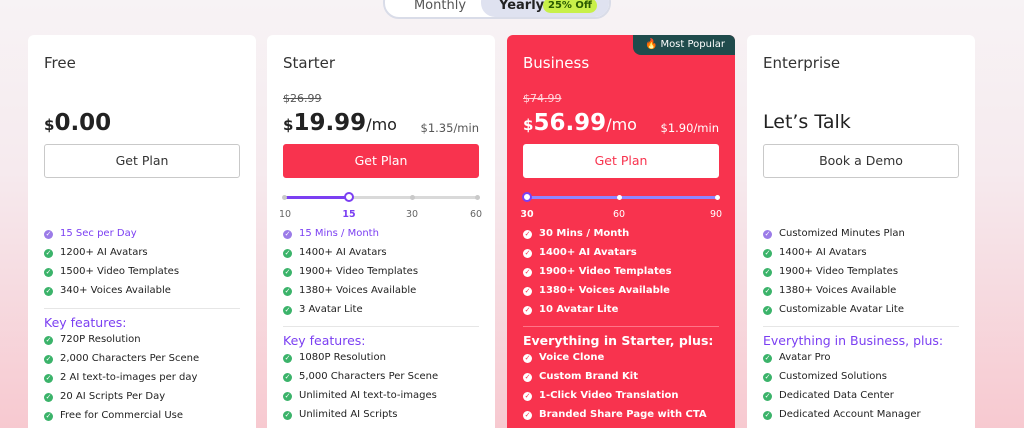 The width and height of the screenshot is (1024, 428). What do you see at coordinates (331, 233) in the screenshot?
I see `feature-item: ✓ 15 Mins / Month` at bounding box center [331, 233].